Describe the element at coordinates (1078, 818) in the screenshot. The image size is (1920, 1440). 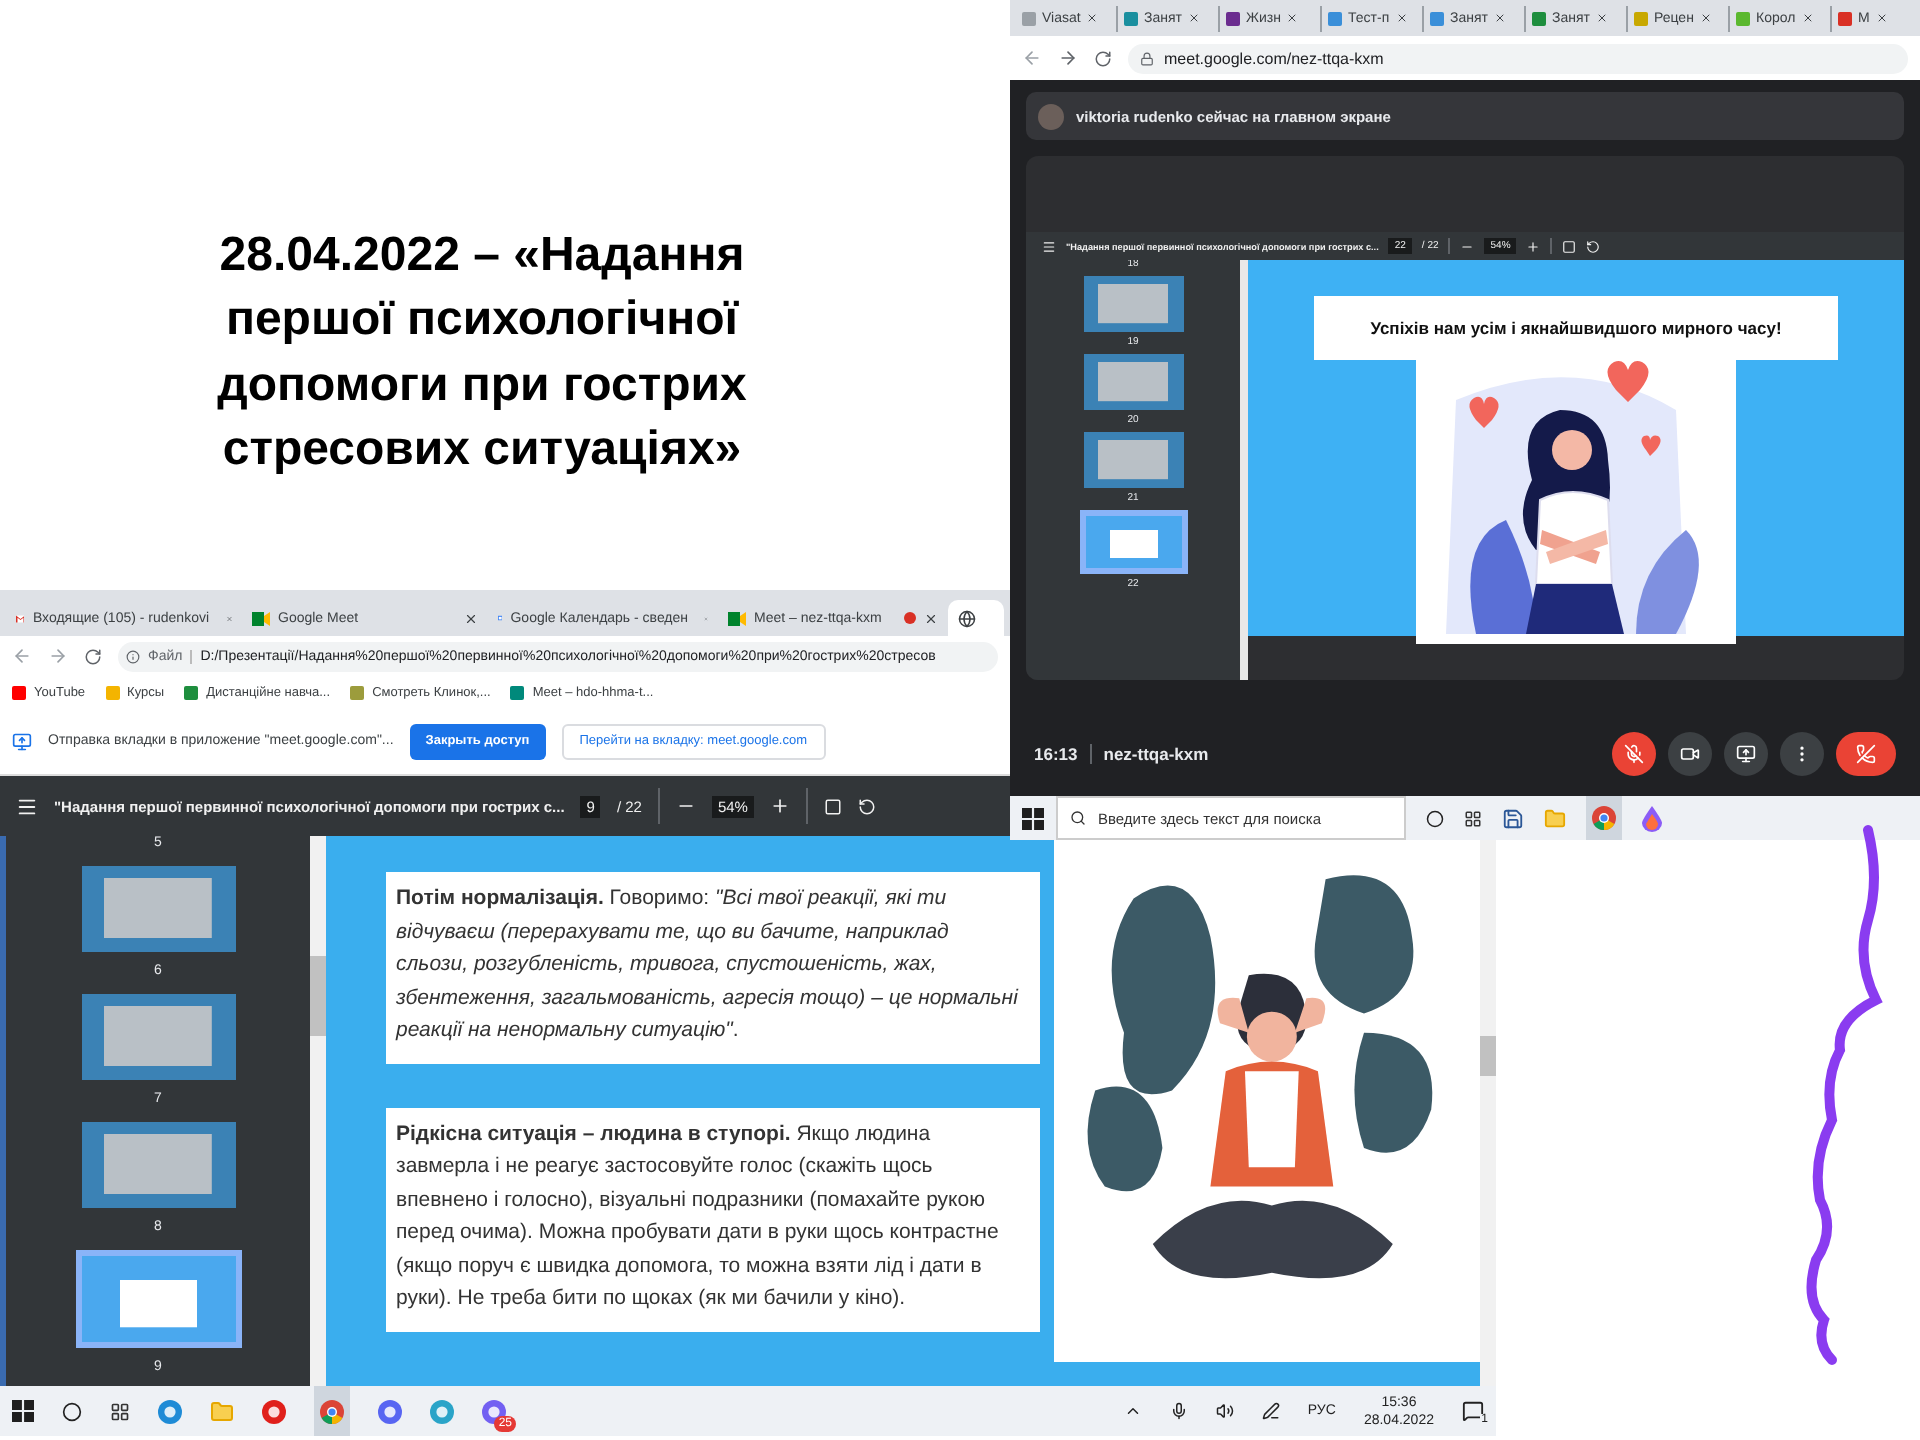
I see `search-icon` at that location.